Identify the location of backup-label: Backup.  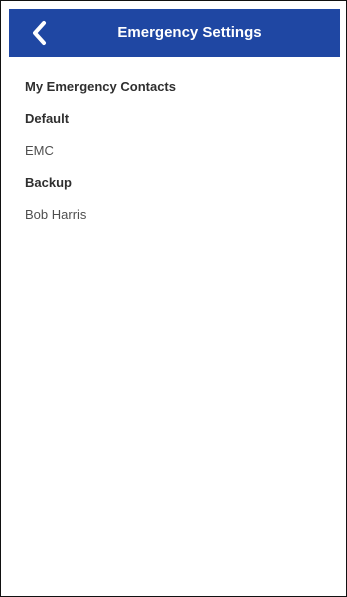
(48, 182).